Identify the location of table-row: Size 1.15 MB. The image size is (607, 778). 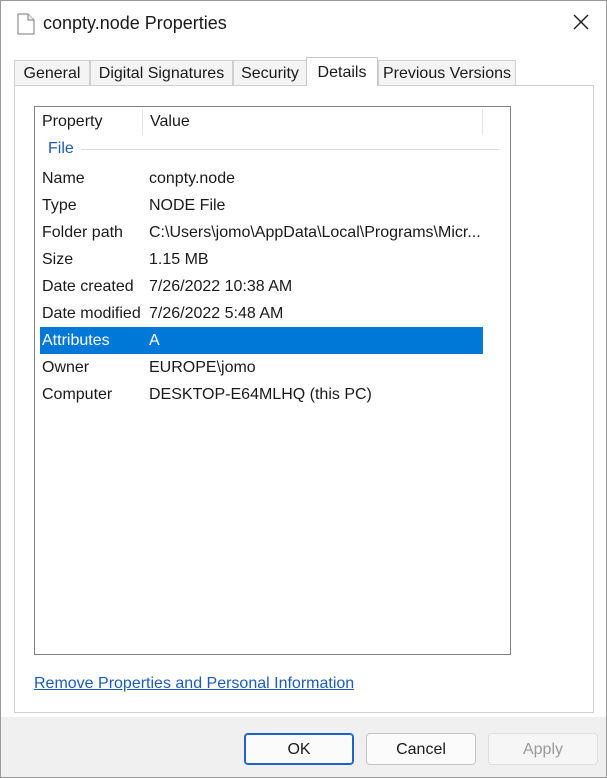
(261, 259).